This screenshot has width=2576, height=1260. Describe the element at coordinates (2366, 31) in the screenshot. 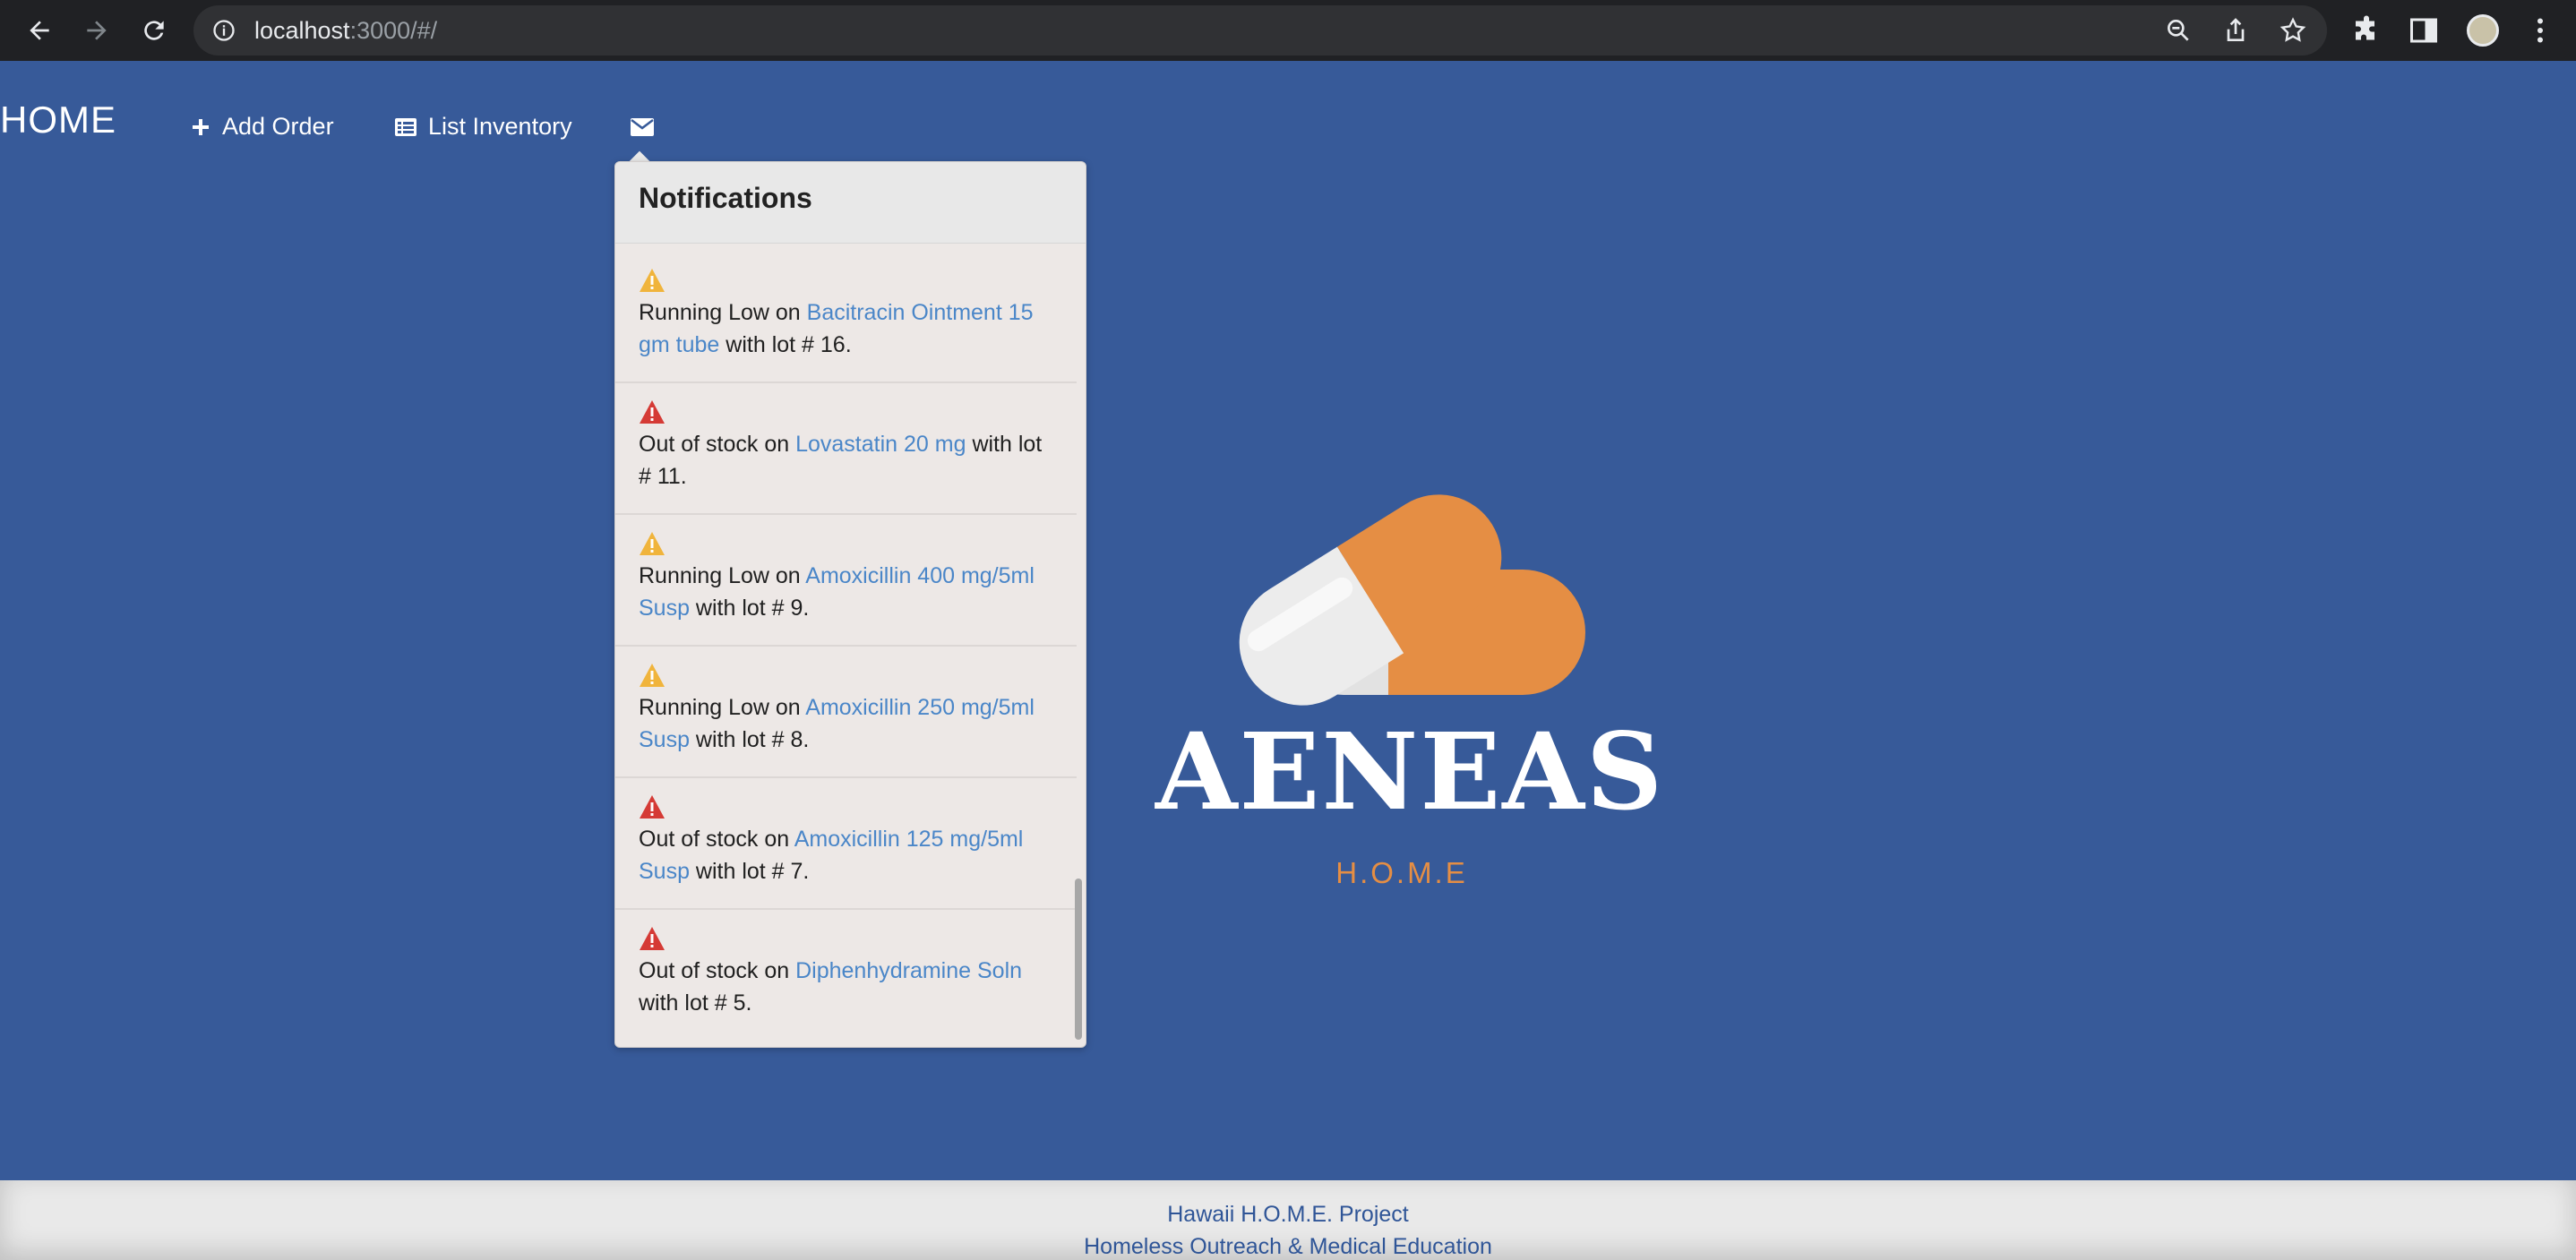

I see `extensions-icon` at that location.